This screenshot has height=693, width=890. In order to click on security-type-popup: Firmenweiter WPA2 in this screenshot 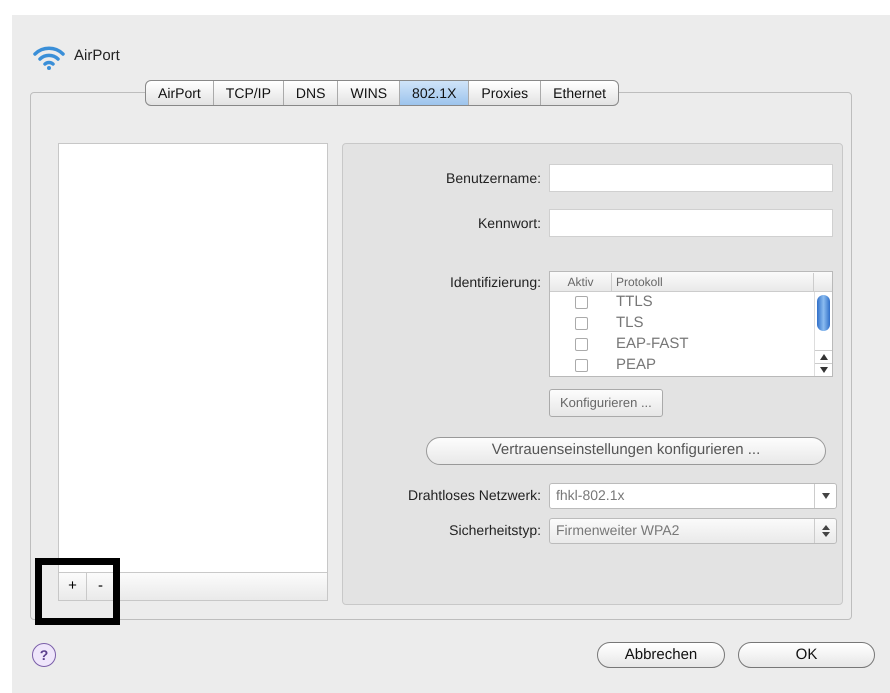, I will do `click(693, 531)`.